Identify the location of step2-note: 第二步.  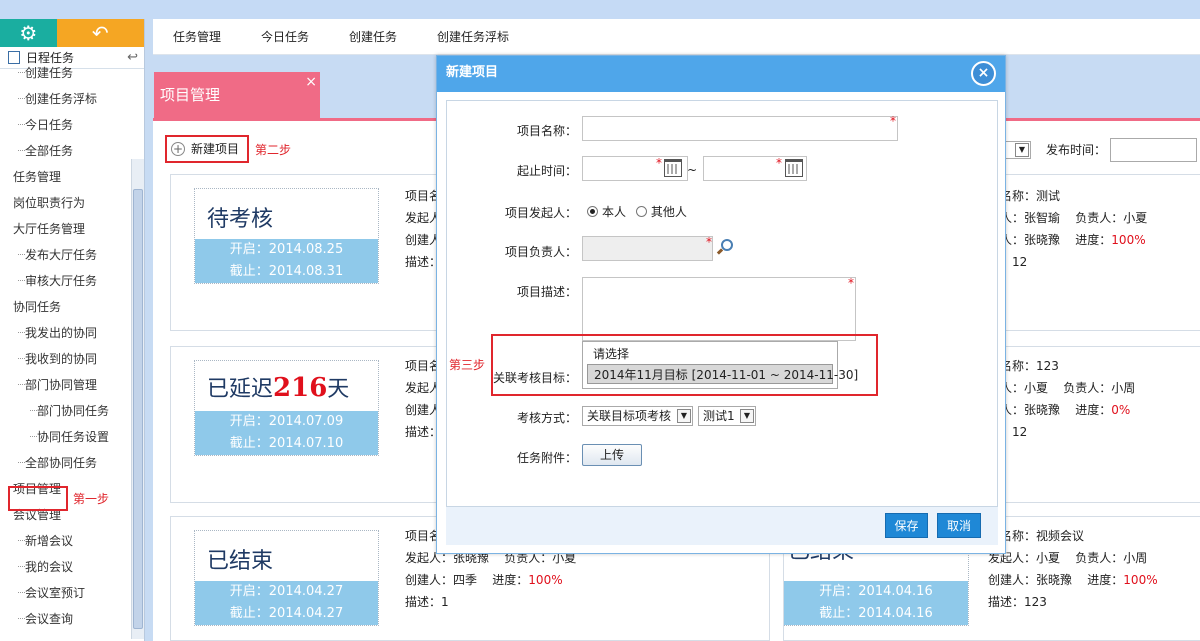
(273, 150).